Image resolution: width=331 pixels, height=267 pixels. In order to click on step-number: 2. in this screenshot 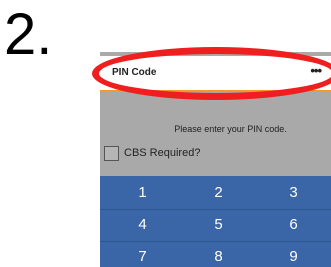, I will do `click(28, 34)`.